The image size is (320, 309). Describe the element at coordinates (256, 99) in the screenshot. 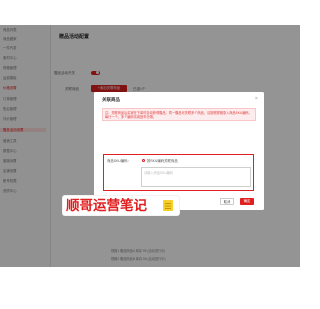

I see `close-icon: ×` at that location.